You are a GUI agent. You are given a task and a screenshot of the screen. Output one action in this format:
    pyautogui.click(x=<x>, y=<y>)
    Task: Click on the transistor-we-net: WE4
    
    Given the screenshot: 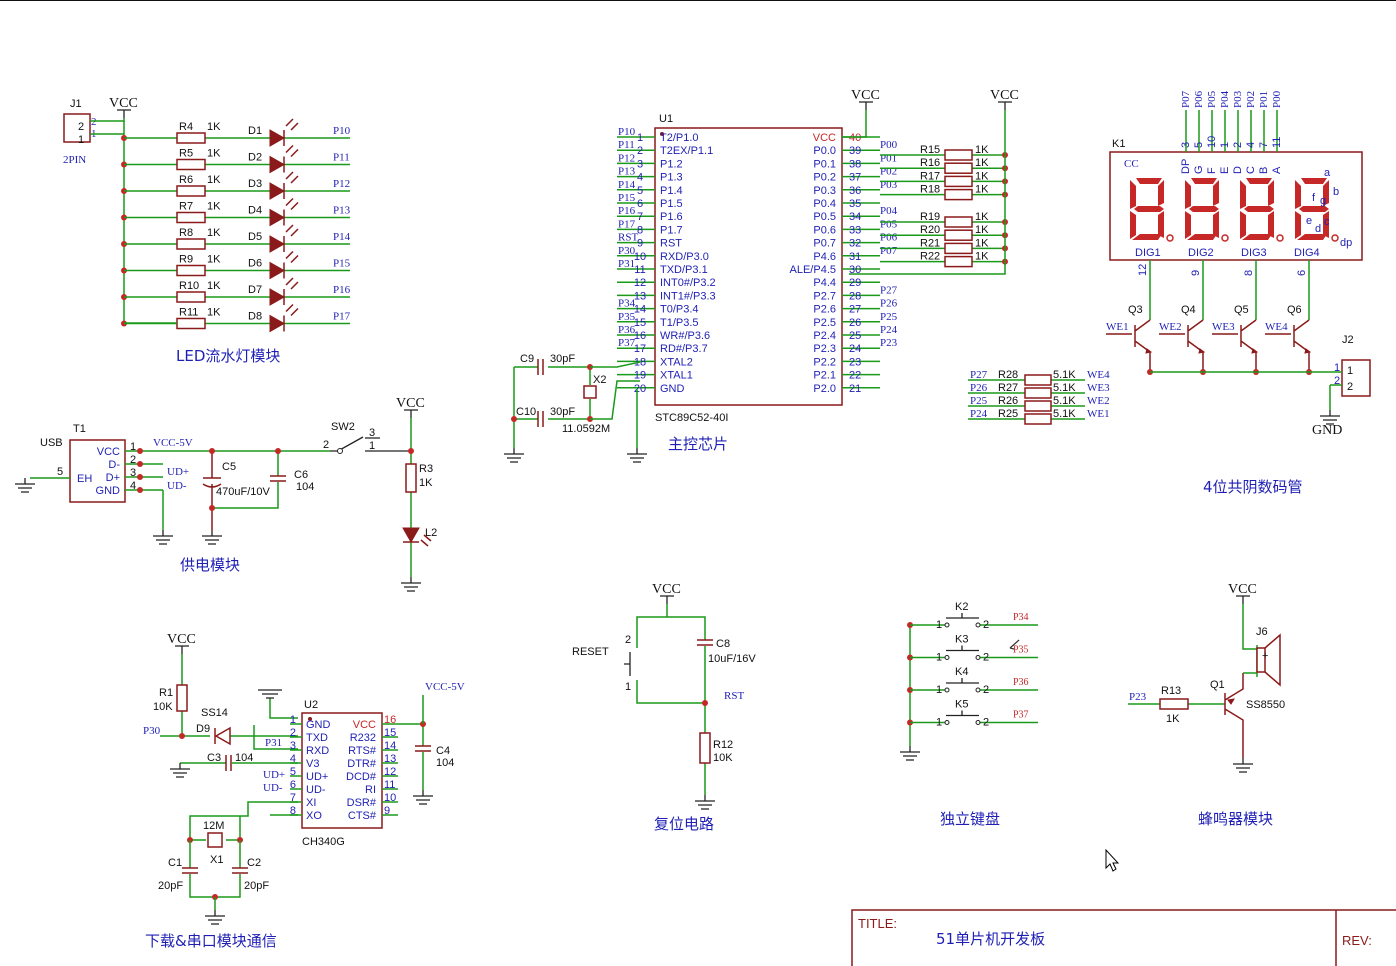 What is the action you would take?
    pyautogui.click(x=1276, y=327)
    